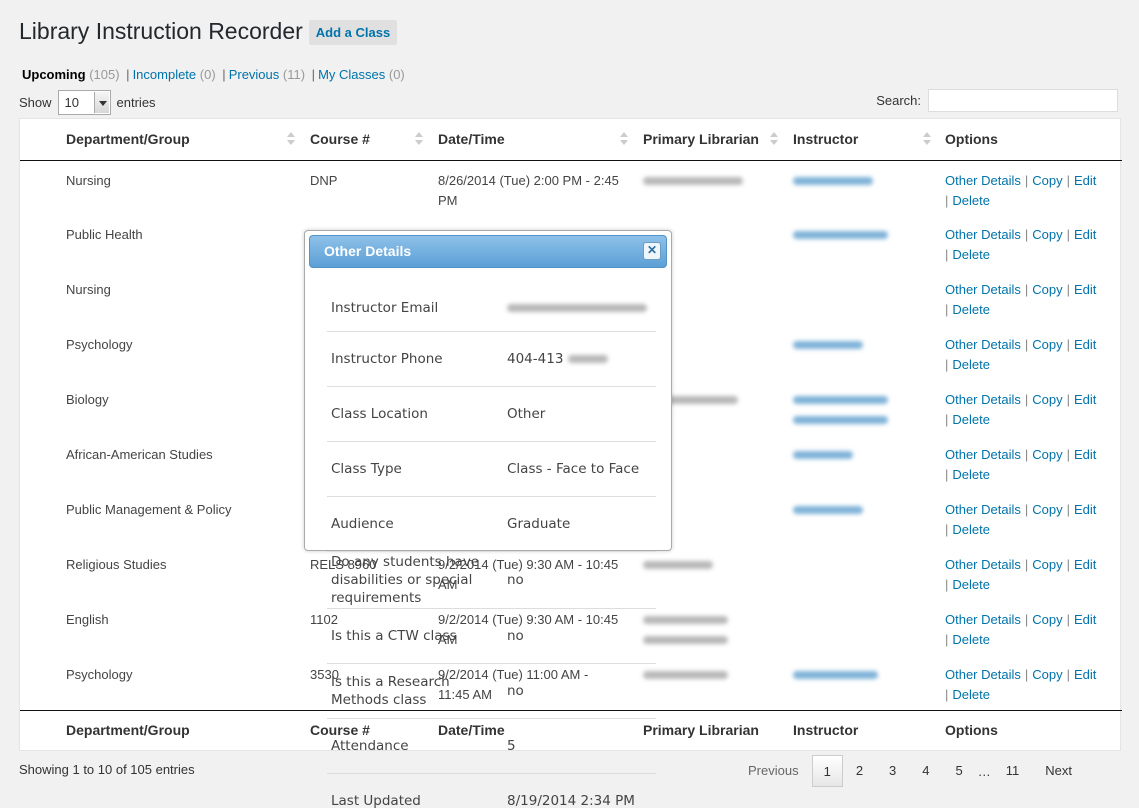 This screenshot has width=1139, height=808. Describe the element at coordinates (859, 771) in the screenshot. I see `page-button: 2` at that location.